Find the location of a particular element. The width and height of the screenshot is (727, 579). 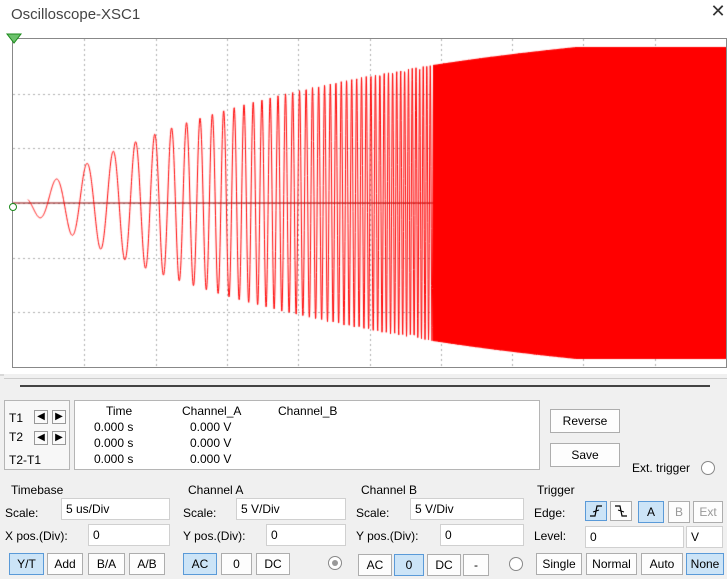

rising-edge-icon is located at coordinates (596, 511).